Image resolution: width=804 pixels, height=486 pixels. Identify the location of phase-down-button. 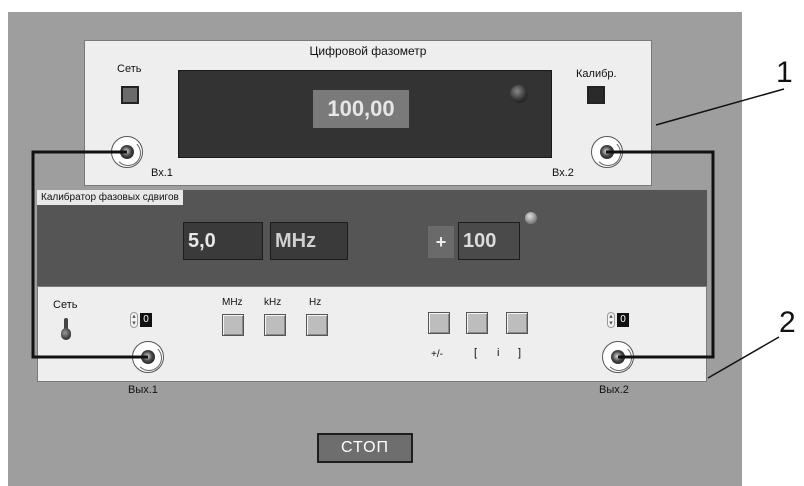
(477, 323).